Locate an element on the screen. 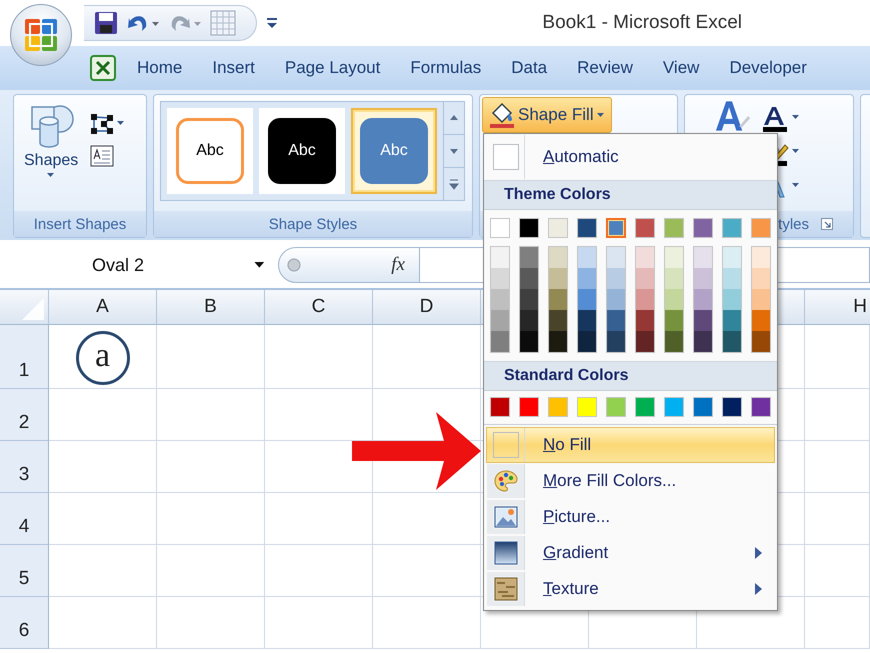 The height and width of the screenshot is (653, 870). dialog-launcher-icon is located at coordinates (827, 224).